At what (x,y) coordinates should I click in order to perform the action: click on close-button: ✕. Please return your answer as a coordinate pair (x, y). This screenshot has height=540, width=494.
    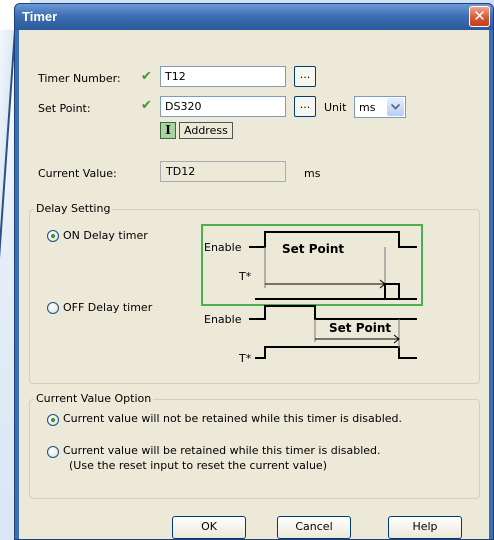
    Looking at the image, I should click on (479, 16).